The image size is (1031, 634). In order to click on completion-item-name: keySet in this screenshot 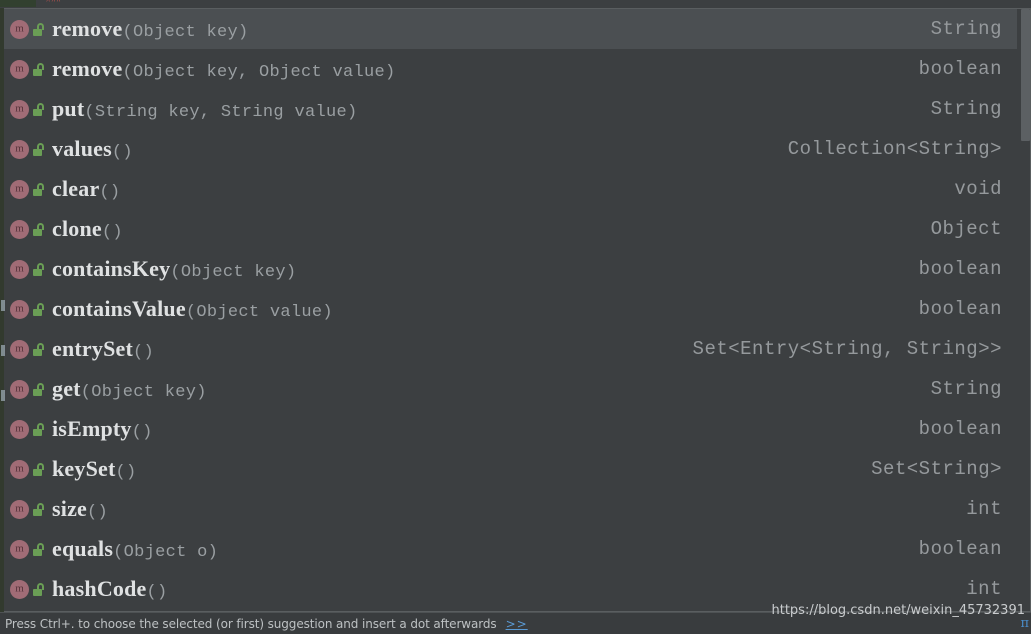, I will do `click(84, 468)`.